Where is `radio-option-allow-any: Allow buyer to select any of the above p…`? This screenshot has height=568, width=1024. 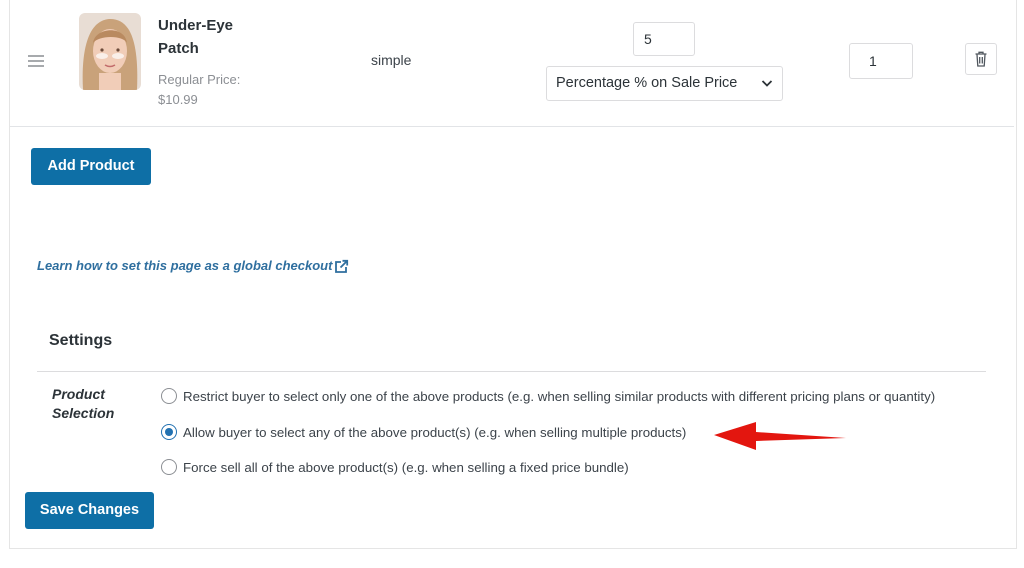
radio-option-allow-any: Allow buyer to select any of the above p… is located at coordinates (423, 432).